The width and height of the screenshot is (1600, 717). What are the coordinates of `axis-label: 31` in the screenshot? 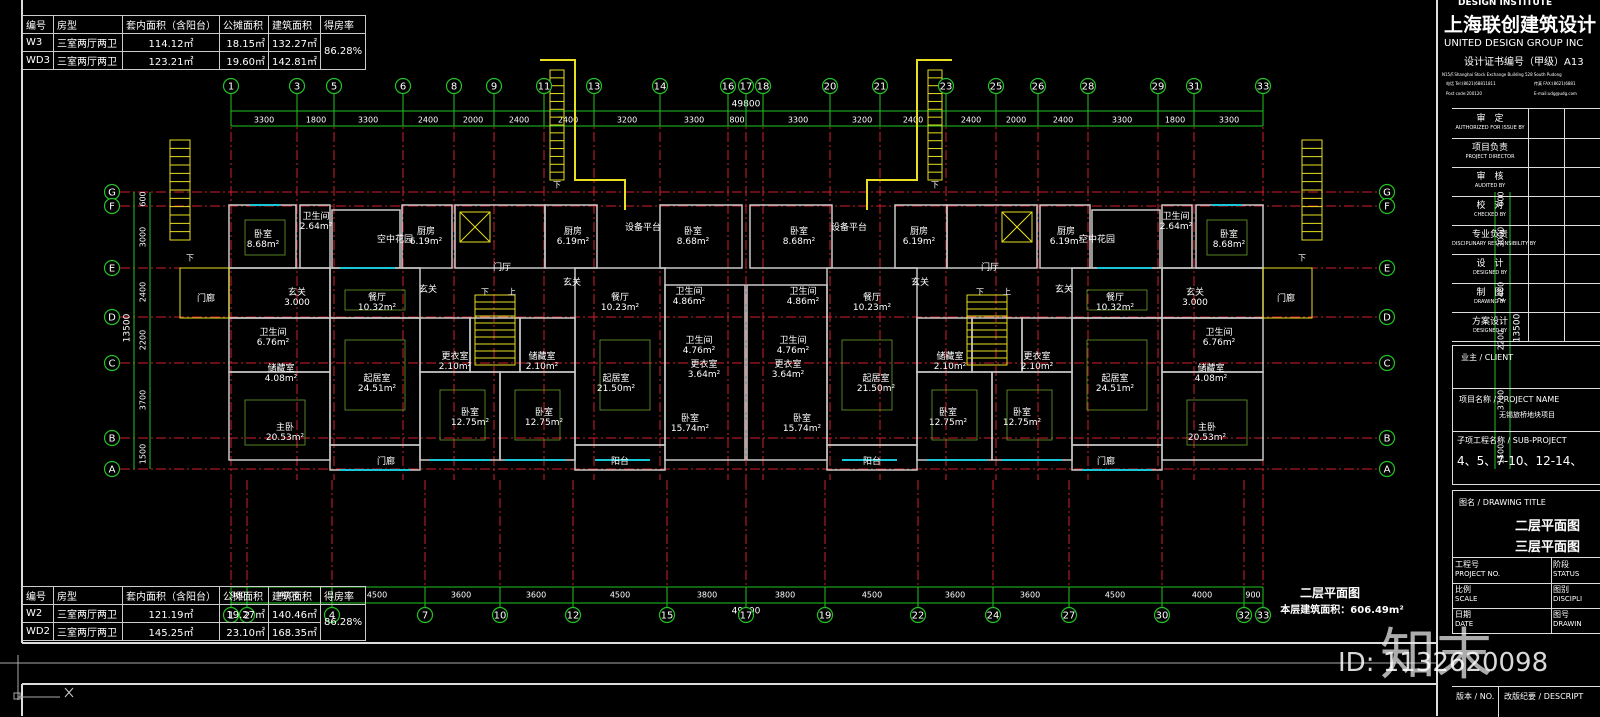 It's located at (1194, 87).